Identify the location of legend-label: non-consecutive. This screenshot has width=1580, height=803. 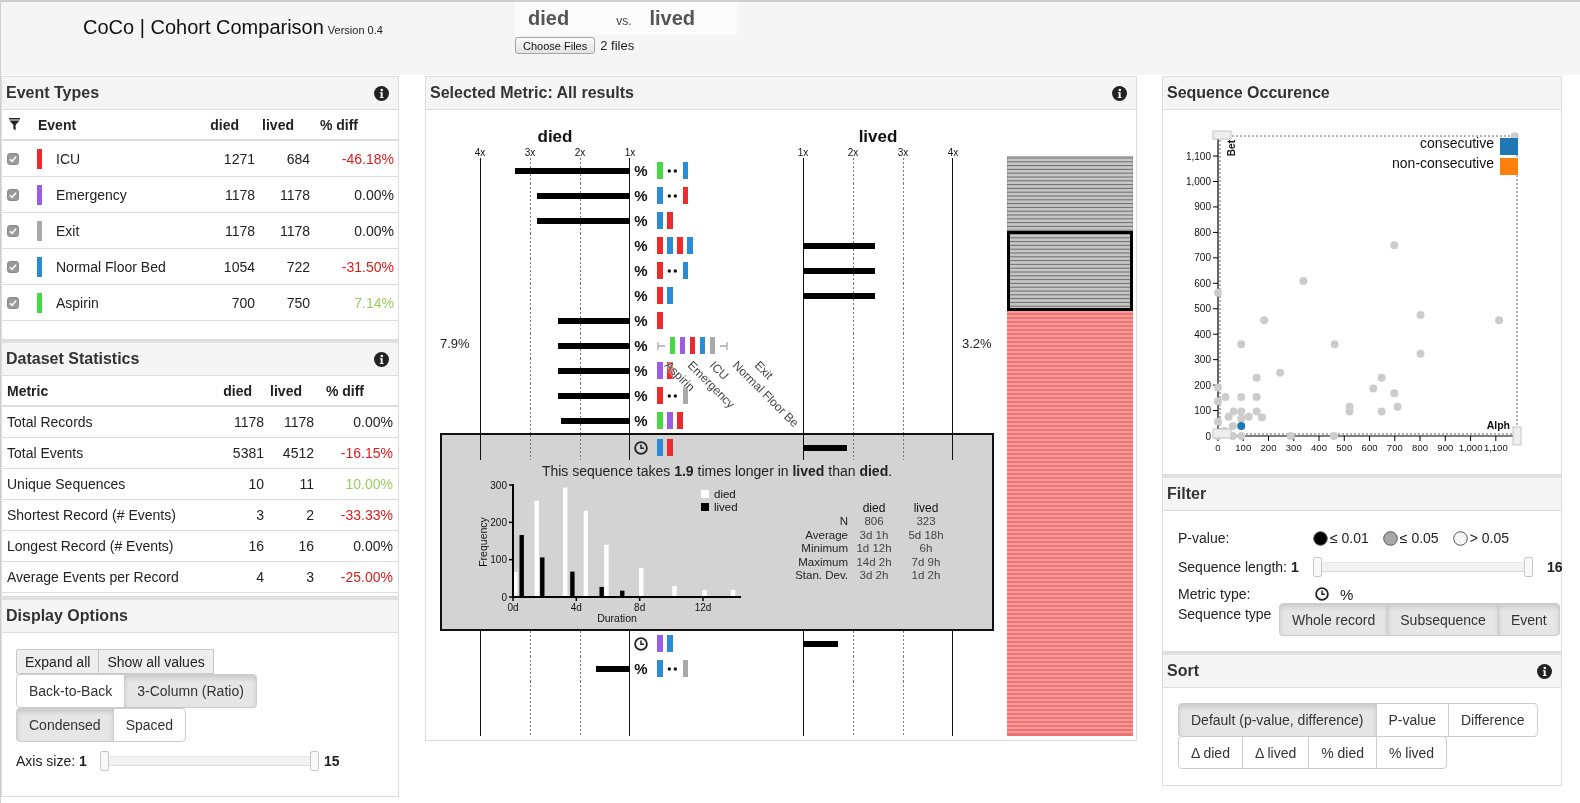
(1443, 163).